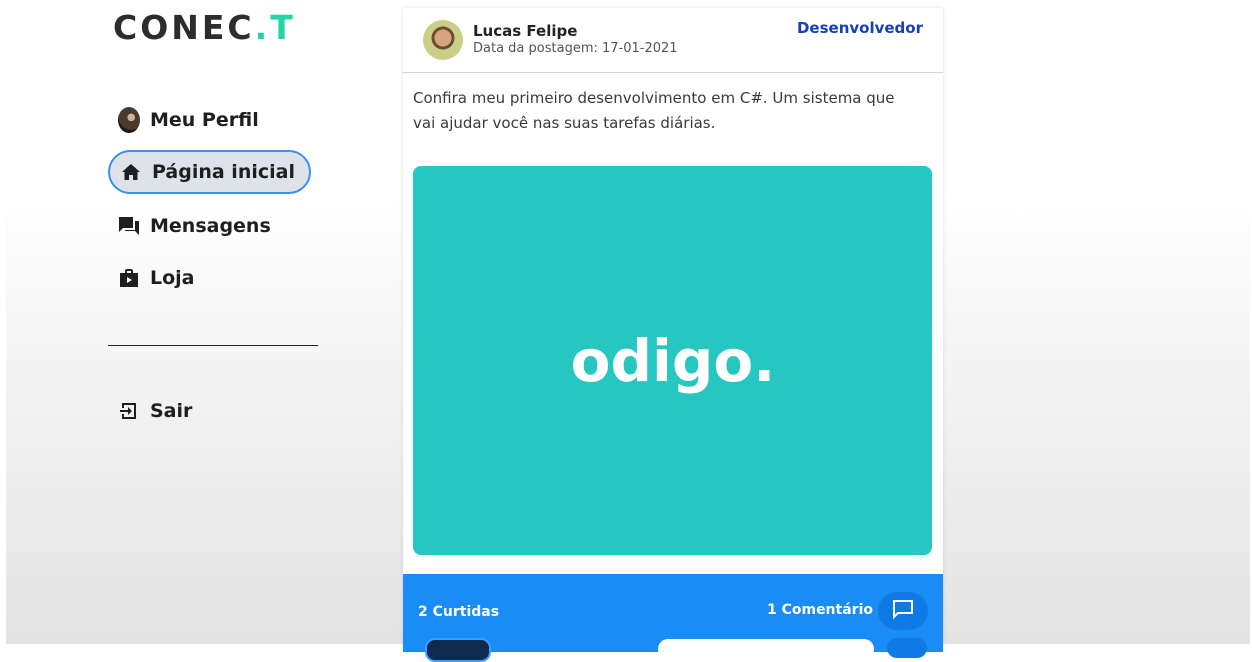 The image size is (1252, 662). What do you see at coordinates (223, 172) in the screenshot?
I see `sidebar-item-label: Página inicial` at bounding box center [223, 172].